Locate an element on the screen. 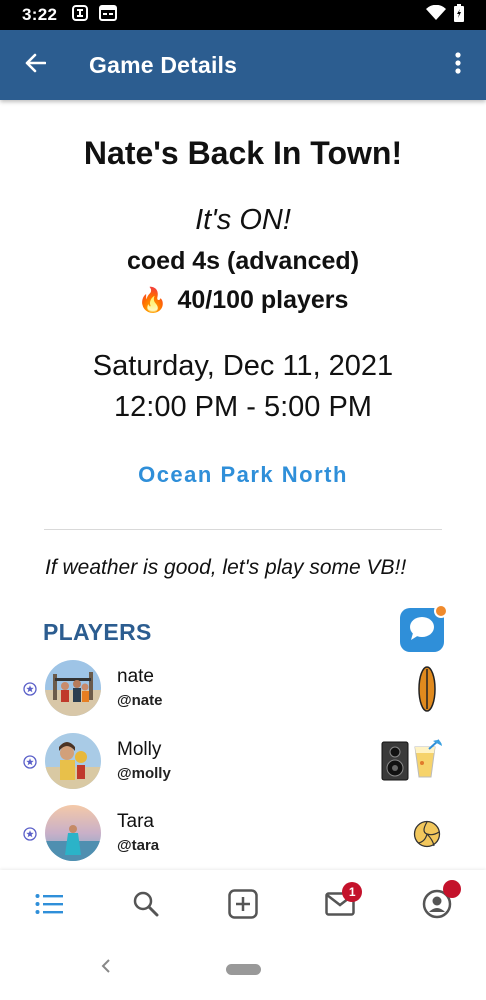 Image resolution: width=486 pixels, height=1000 pixels. arrow-left-icon is located at coordinates (35, 65).